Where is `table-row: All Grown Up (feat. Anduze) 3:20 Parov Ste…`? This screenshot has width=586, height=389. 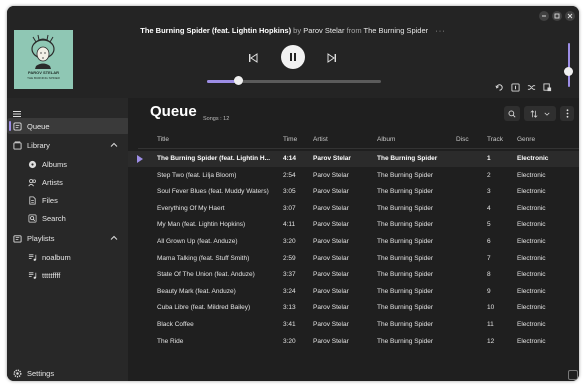
table-row: All Grown Up (feat. Anduze) 3:20 Parov Ste… is located at coordinates (353, 242).